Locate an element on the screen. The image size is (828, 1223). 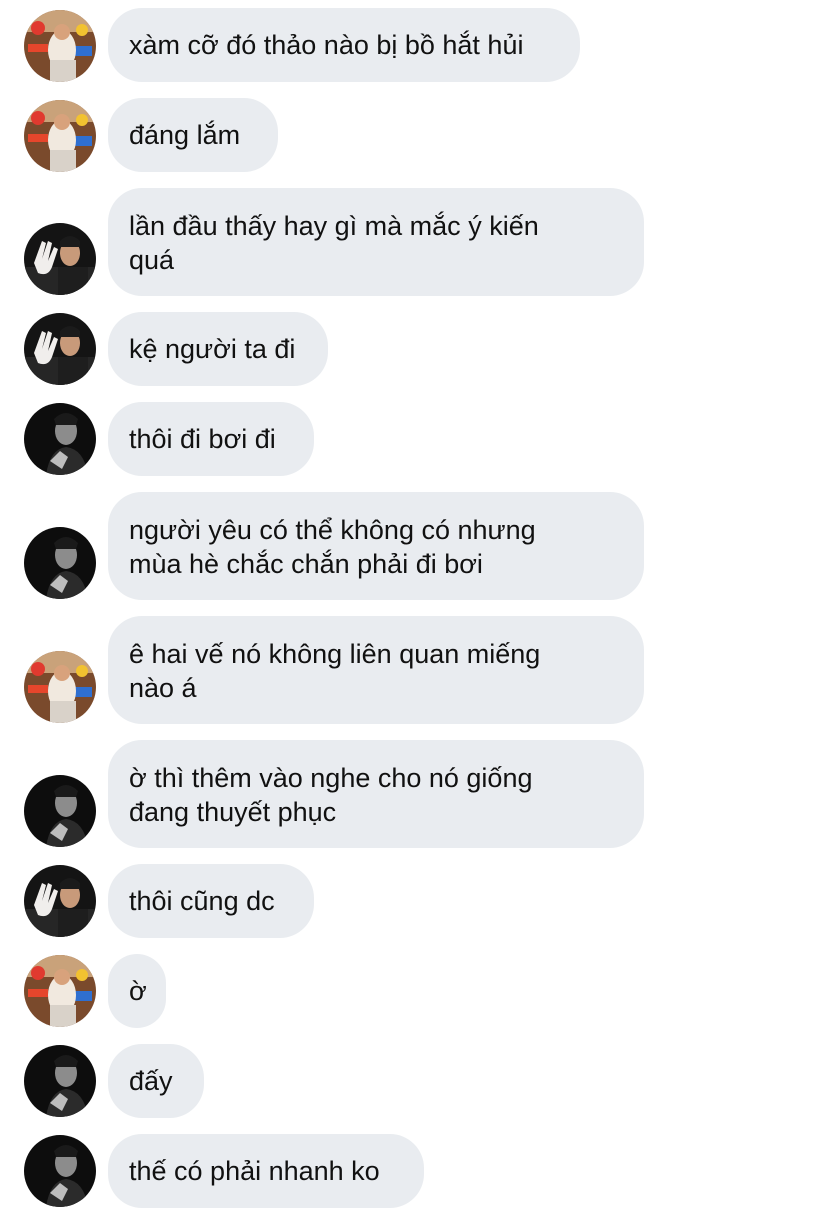
message-row: ê hai vế nó không liên quan miếng nào á is located at coordinates (414, 670).